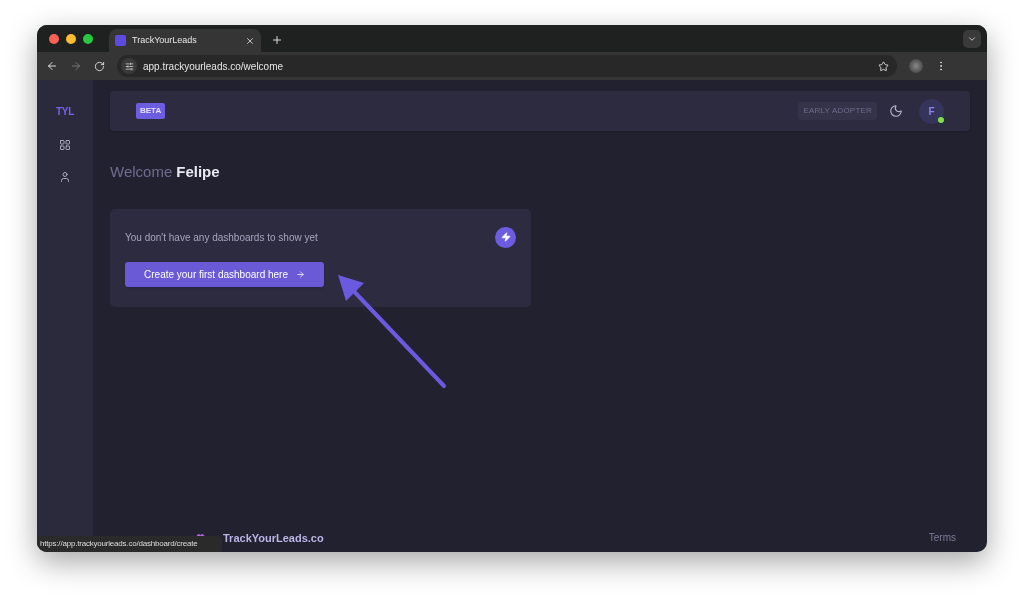  I want to click on site-settings-icon, so click(129, 66).